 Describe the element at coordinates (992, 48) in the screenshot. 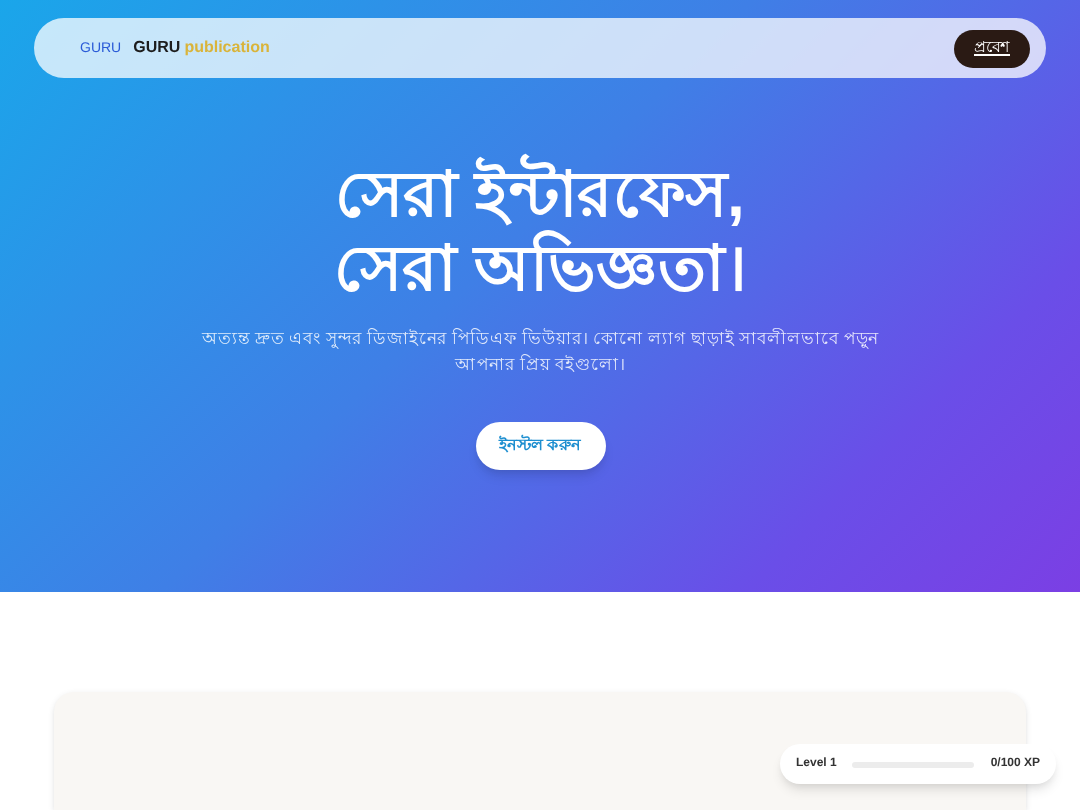

I see `login-button: প্রবেশ` at that location.